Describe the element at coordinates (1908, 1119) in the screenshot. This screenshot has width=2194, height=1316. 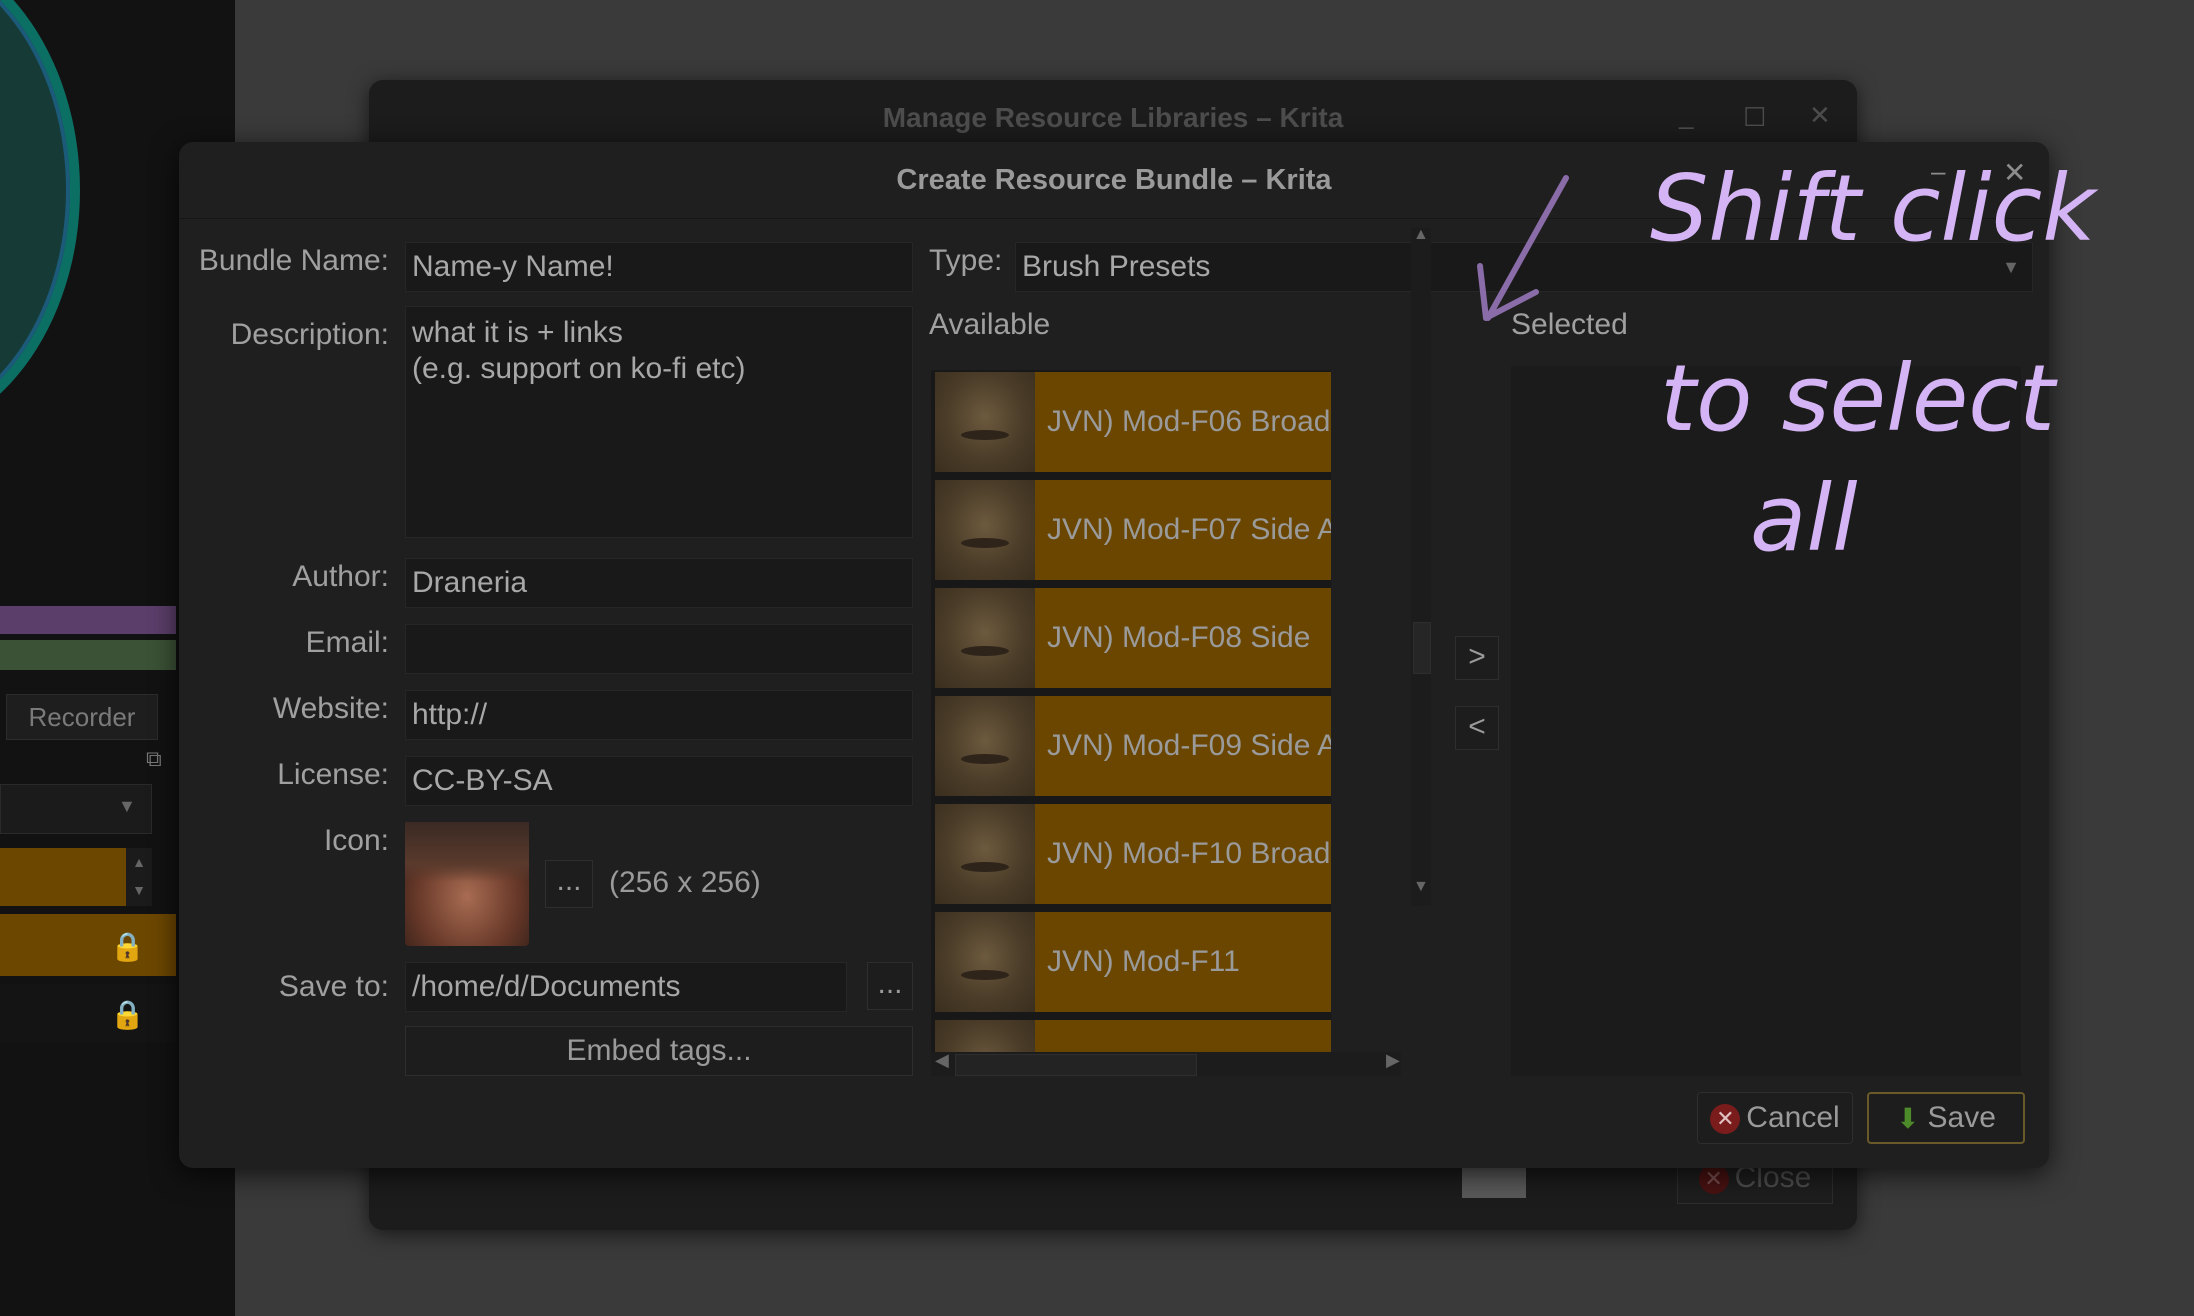
I see `save-icon: ⬇` at that location.